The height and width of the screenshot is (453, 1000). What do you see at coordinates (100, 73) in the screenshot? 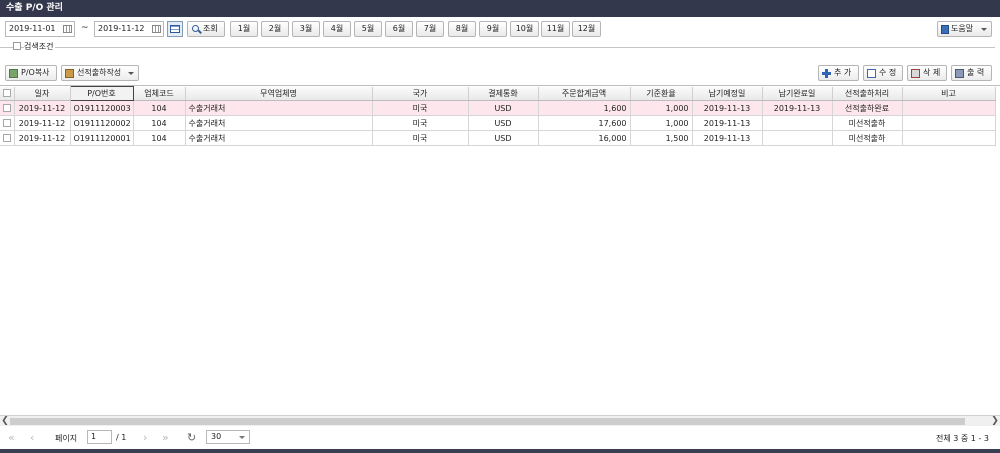
I see `create-shipment-button: 선적출하작성` at bounding box center [100, 73].